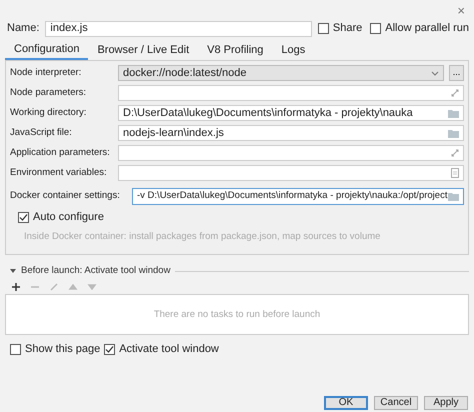 This screenshot has height=412, width=474. Describe the element at coordinates (291, 113) in the screenshot. I see `text-field: D:\UserData\lukeg\Documents\informatyka - projekty\nauka` at that location.